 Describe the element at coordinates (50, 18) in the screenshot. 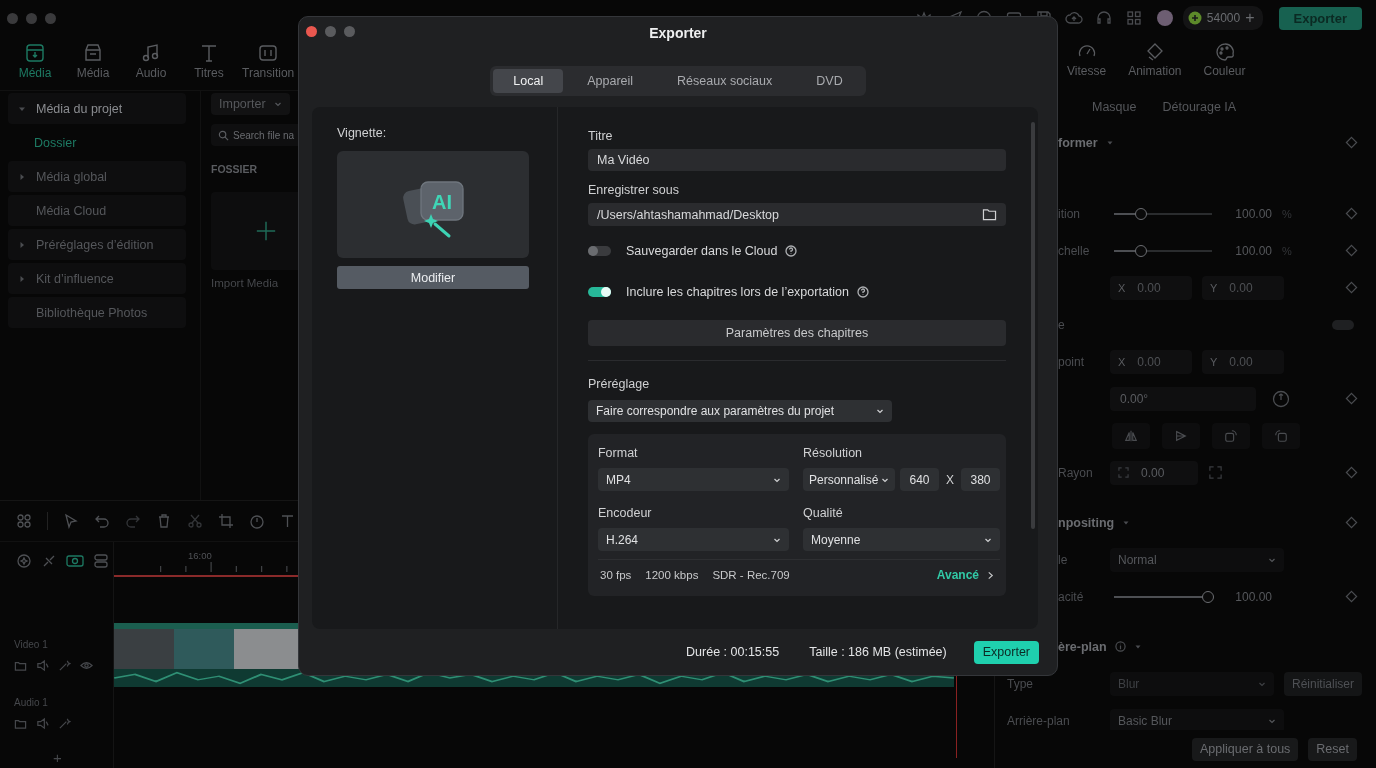

I see `window-zoom-button` at that location.